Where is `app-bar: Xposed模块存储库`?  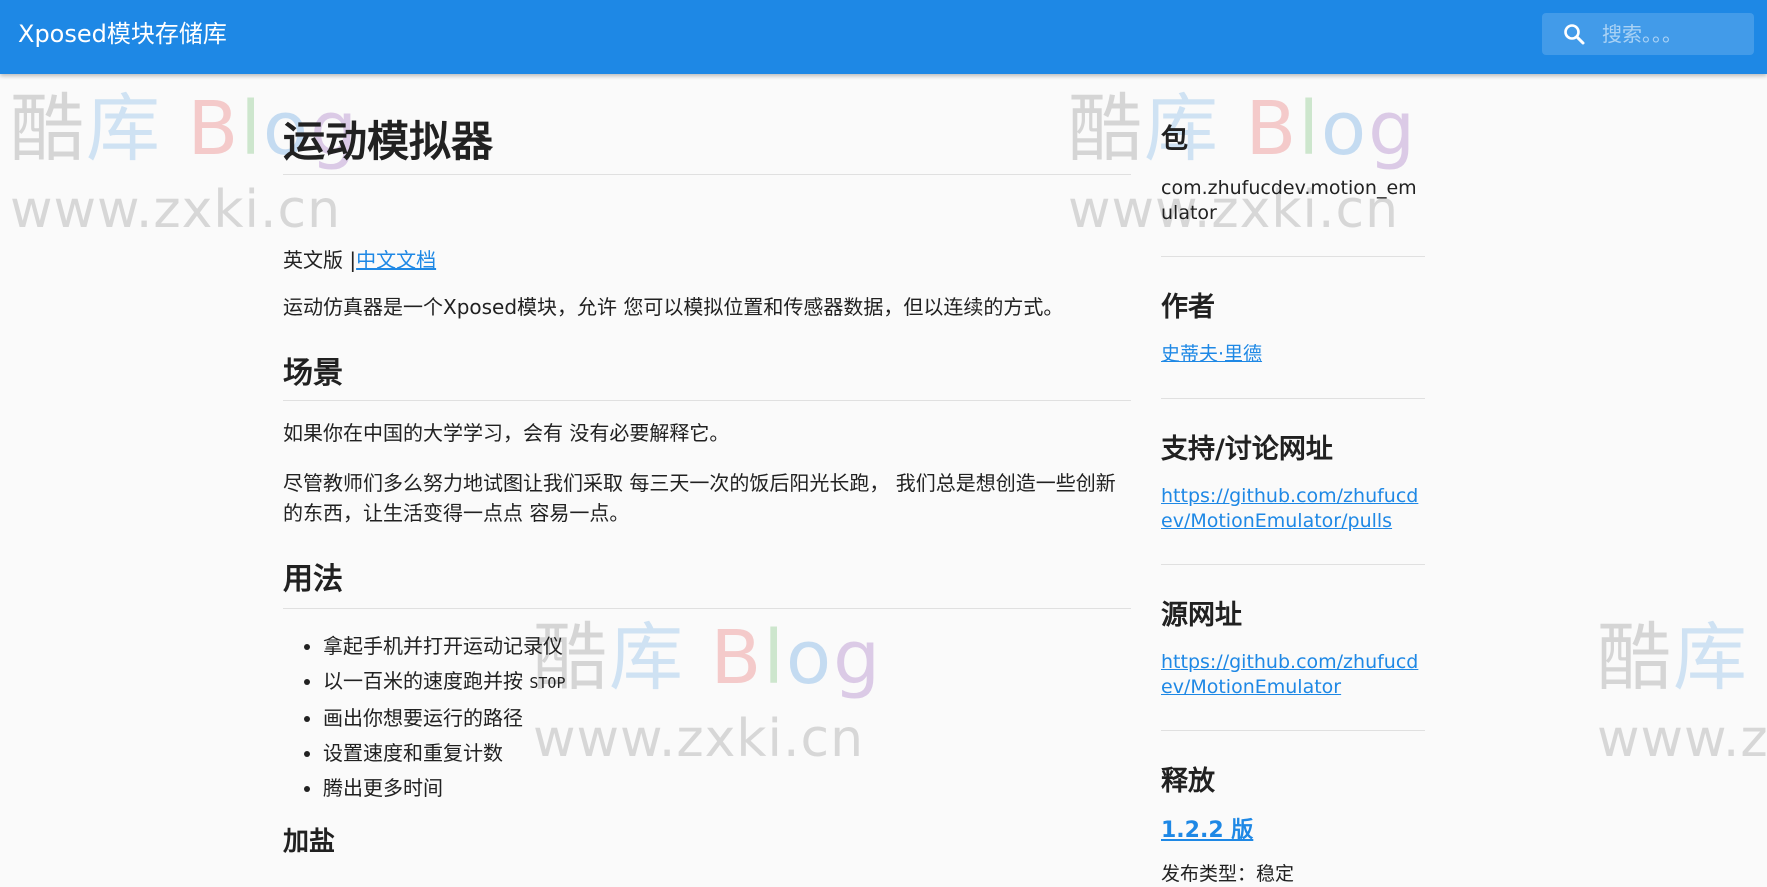 app-bar: Xposed模块存储库 is located at coordinates (883, 37).